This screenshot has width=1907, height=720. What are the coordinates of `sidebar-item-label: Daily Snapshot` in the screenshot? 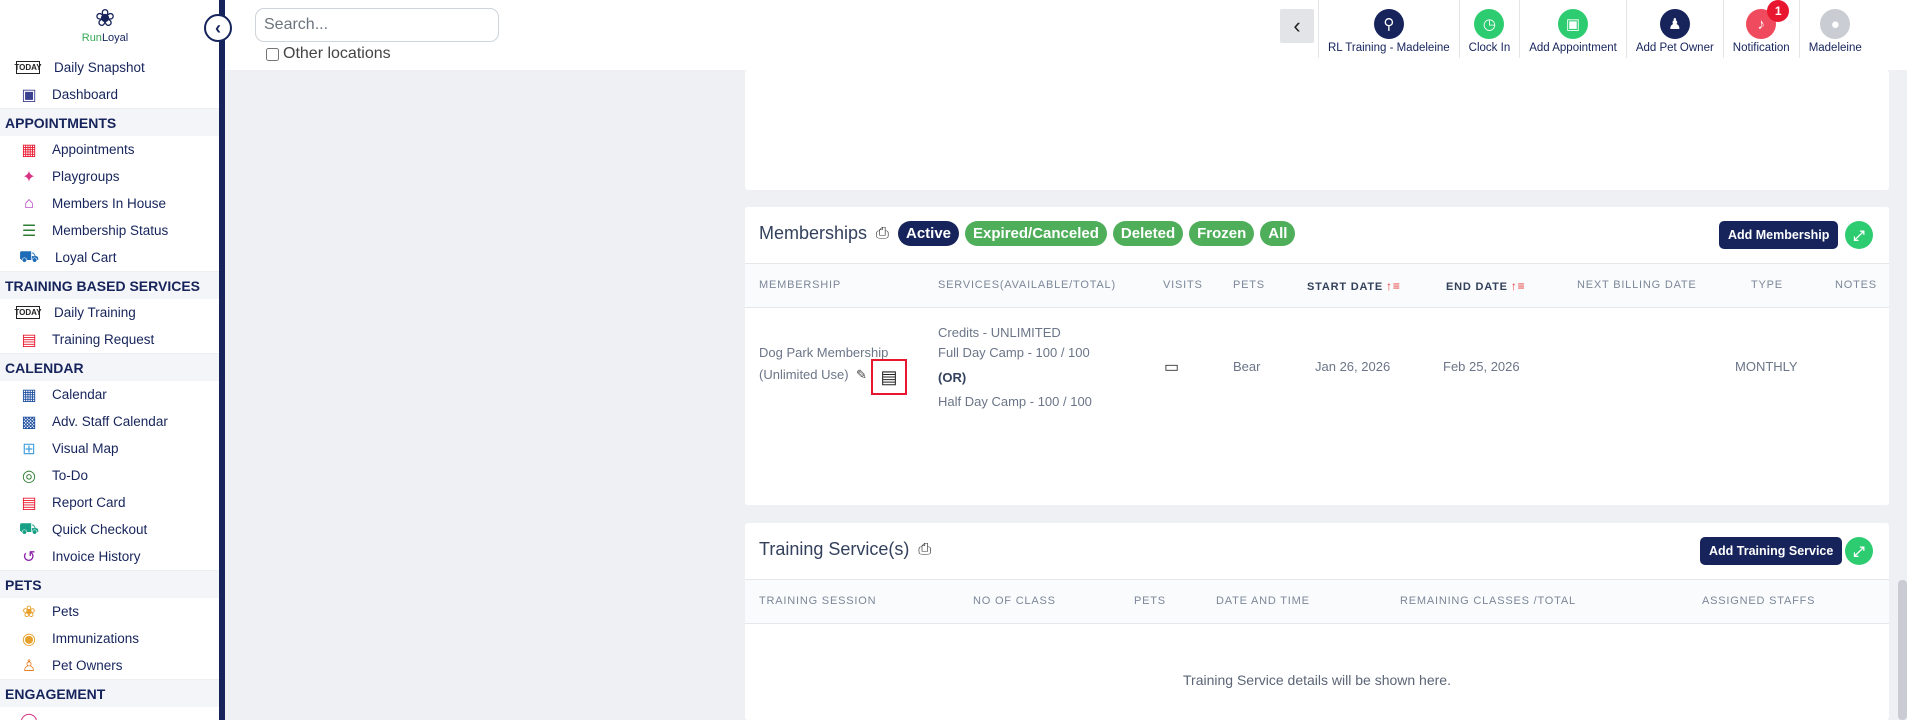 It's located at (99, 67).